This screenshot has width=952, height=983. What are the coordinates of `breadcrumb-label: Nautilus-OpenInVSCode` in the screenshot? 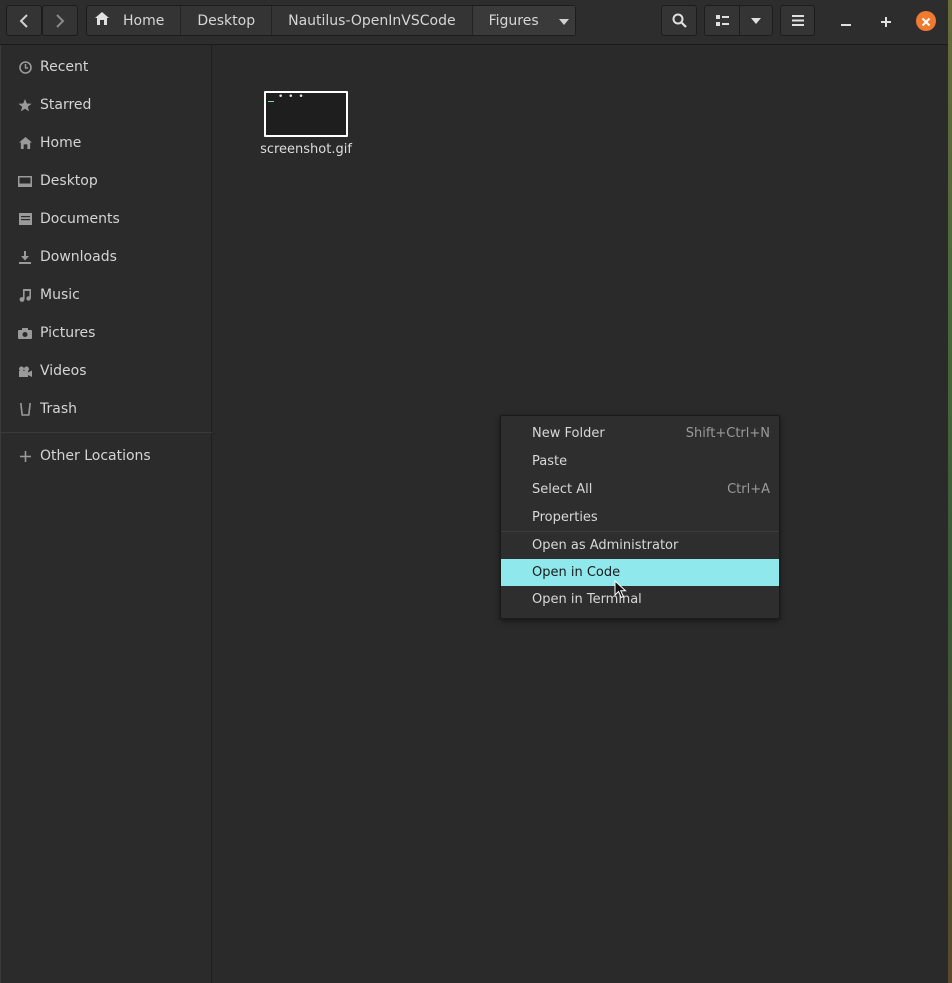 It's located at (372, 20).